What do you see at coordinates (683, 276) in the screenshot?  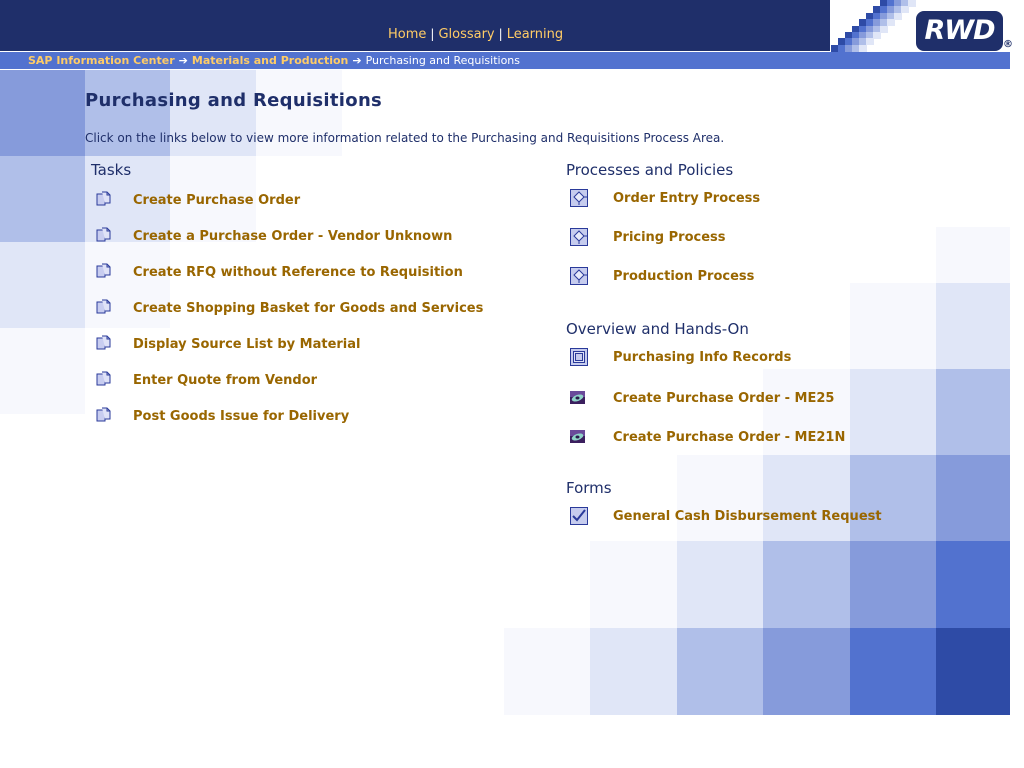 I see `process-link: Production Process` at bounding box center [683, 276].